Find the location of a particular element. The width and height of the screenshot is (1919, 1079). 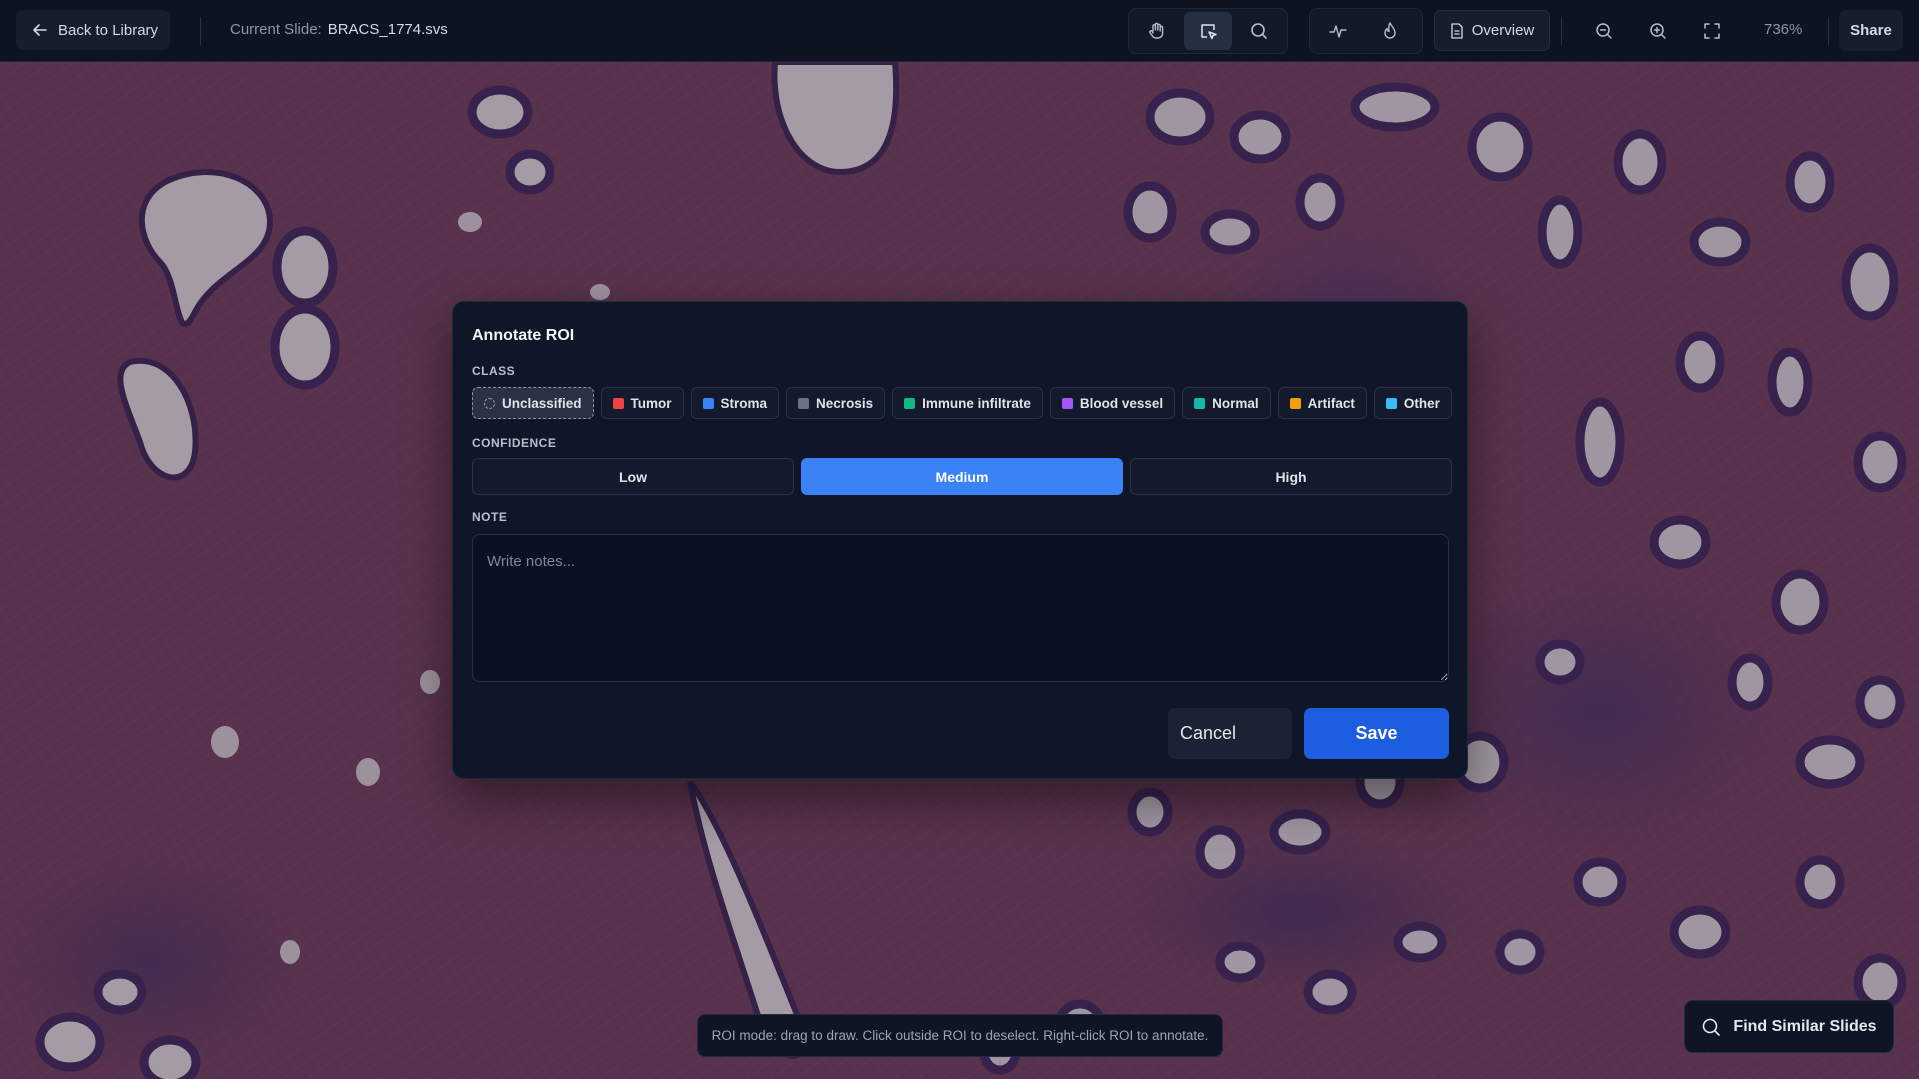

class-chip-necrosis: Necrosis is located at coordinates (836, 403).